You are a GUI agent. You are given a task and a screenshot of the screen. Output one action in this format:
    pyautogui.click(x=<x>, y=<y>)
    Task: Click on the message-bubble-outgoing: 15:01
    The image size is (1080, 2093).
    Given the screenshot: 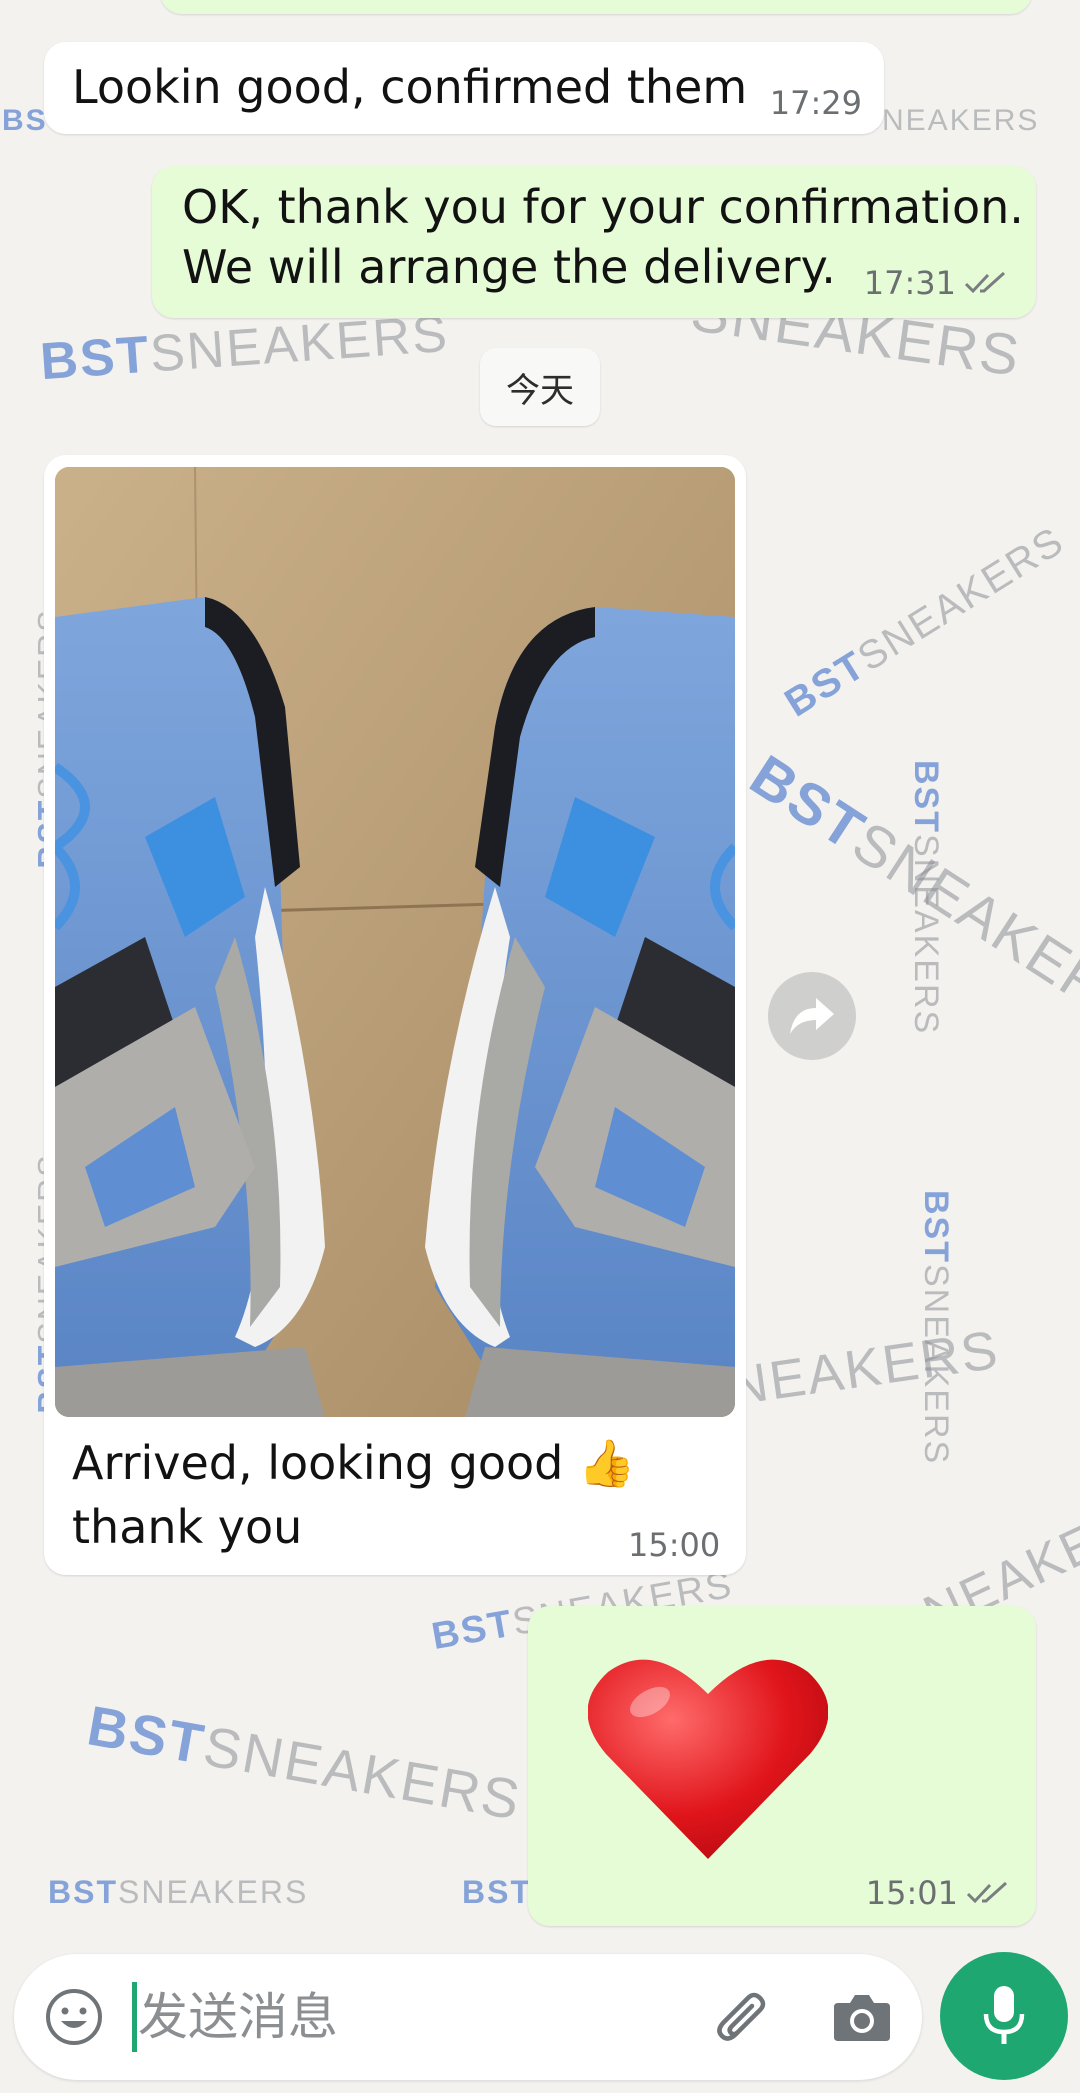 What is the action you would take?
    pyautogui.click(x=782, y=1766)
    